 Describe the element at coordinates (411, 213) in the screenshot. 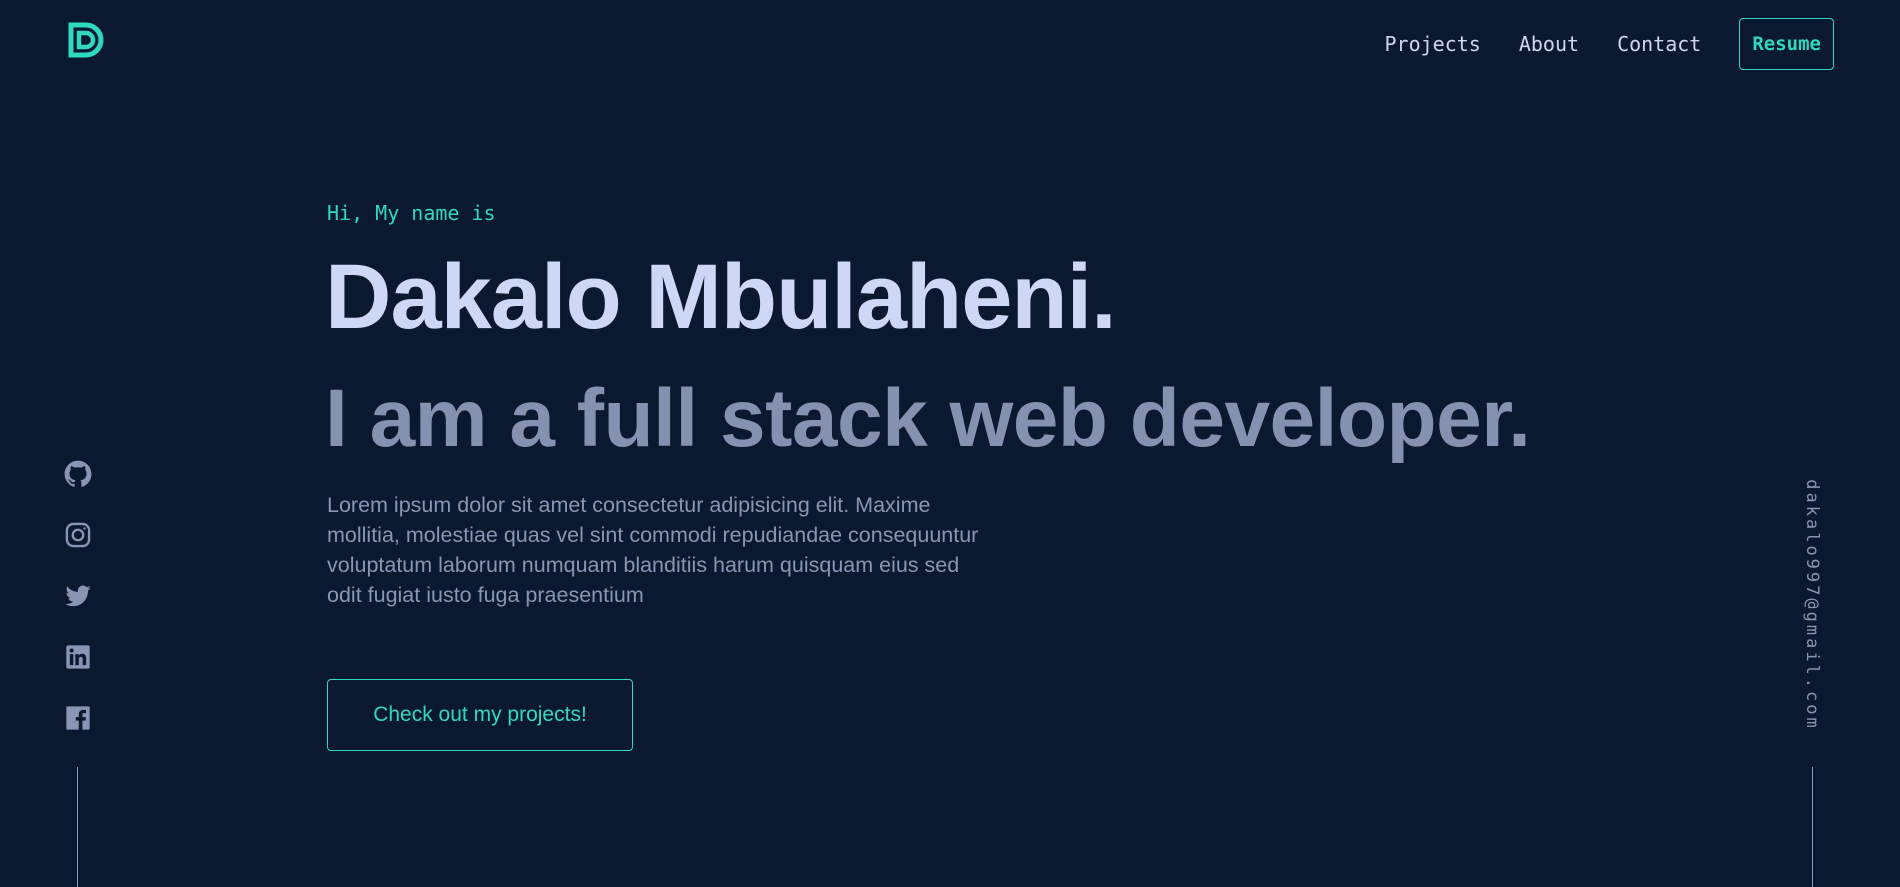

I see `greeting: Hi, My name is` at that location.